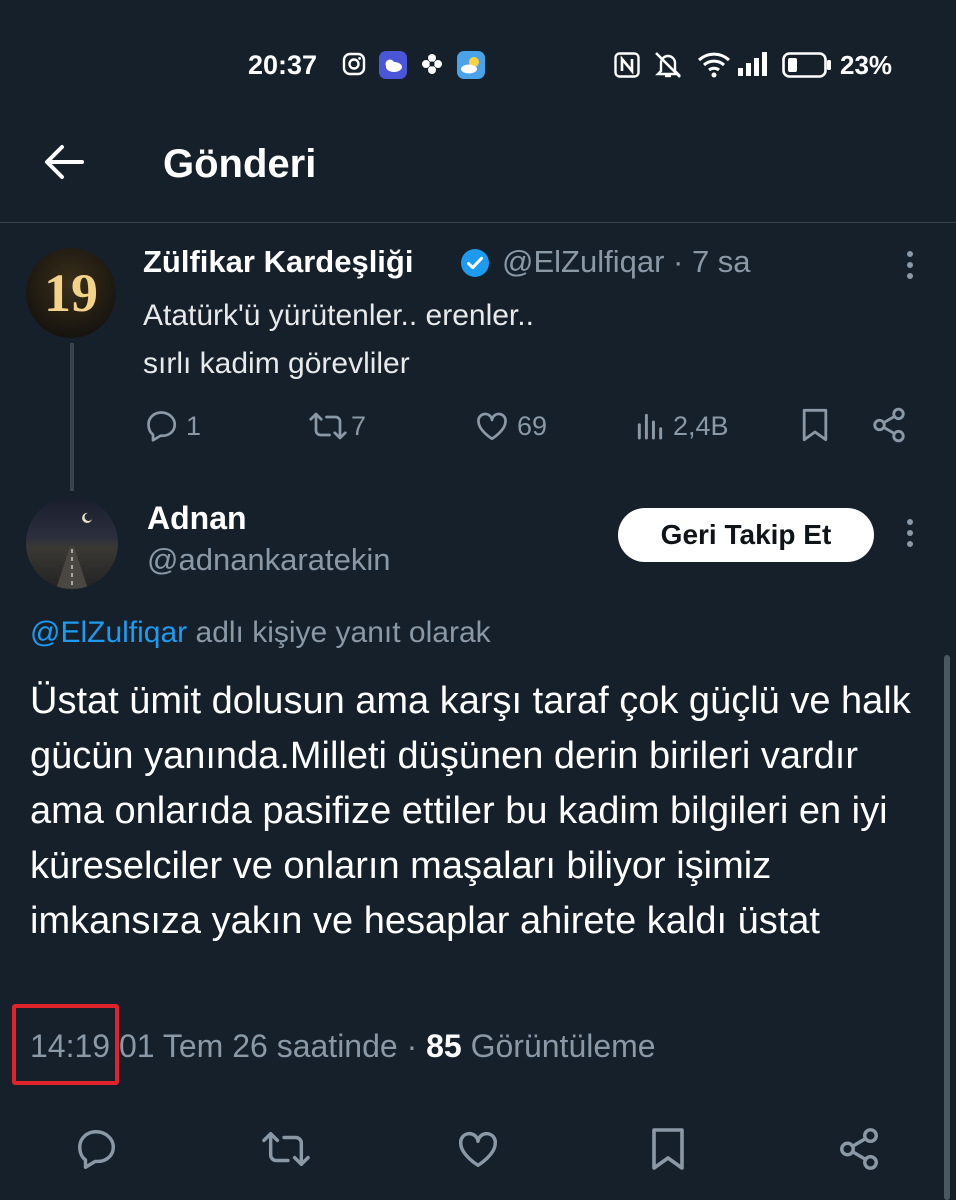 This screenshot has width=956, height=1200. Describe the element at coordinates (478, 222) in the screenshot. I see `header-divider` at that location.